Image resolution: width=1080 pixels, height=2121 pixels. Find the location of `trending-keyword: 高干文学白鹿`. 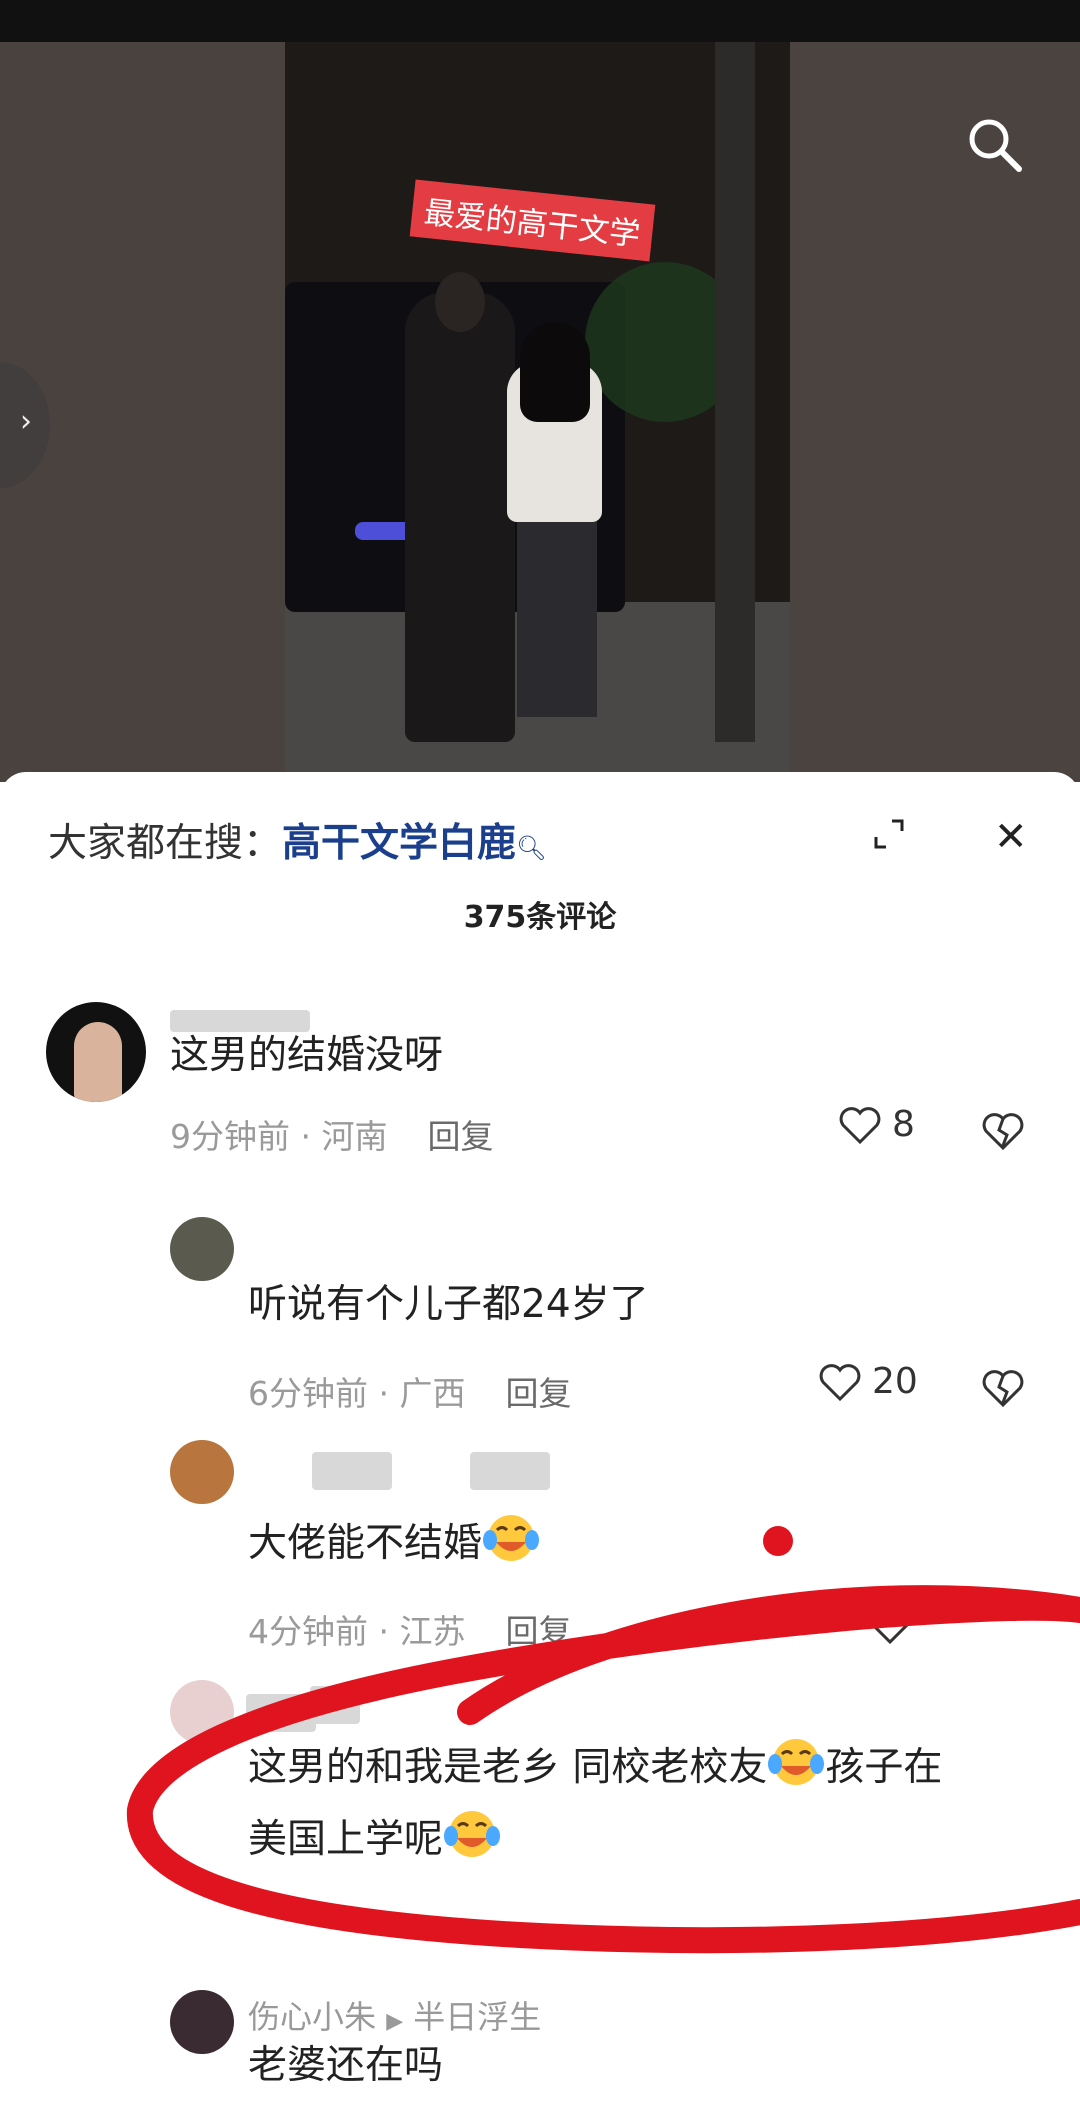

trending-keyword: 高干文学白鹿 is located at coordinates (399, 843).